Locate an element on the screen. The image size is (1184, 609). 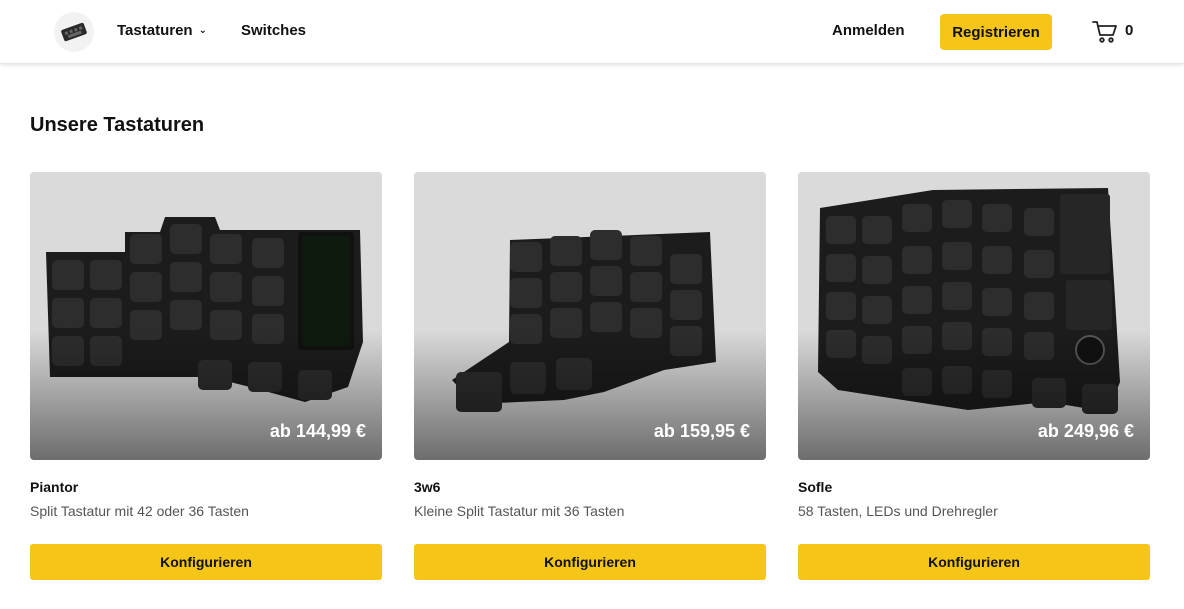
configure-button-piantor: Konfigurieren is located at coordinates (206, 562).